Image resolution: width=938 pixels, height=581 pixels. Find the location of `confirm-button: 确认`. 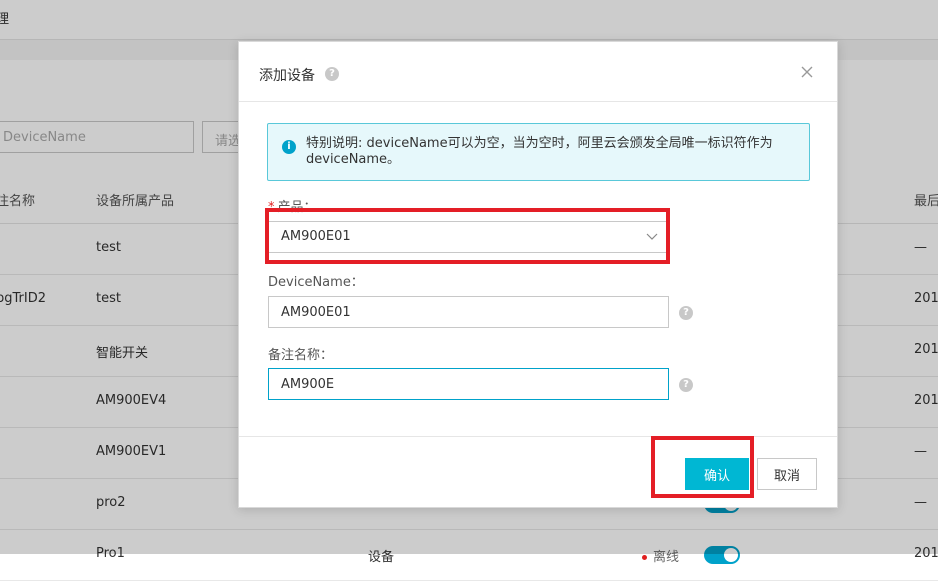

confirm-button: 确认 is located at coordinates (717, 474).